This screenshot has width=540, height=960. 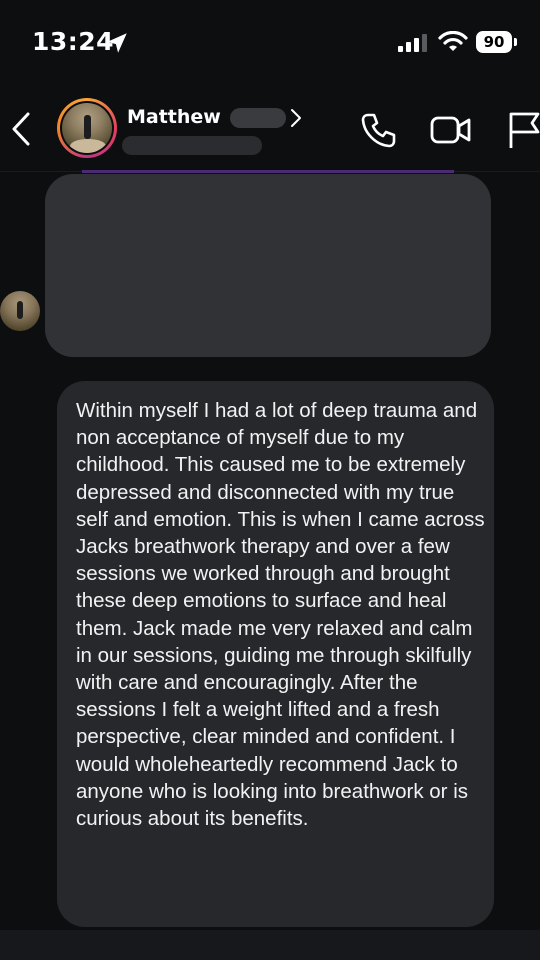 I want to click on battery-icon: 90, so click(x=498, y=42).